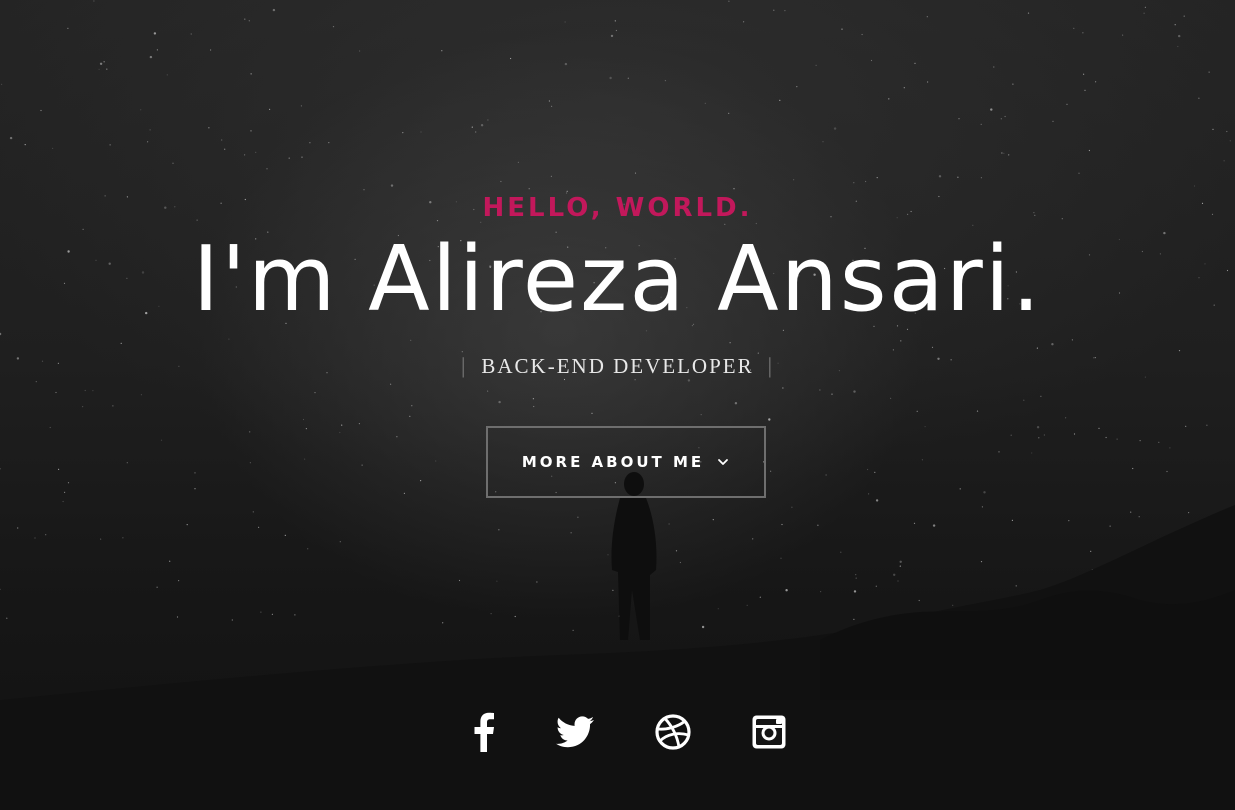  Describe the element at coordinates (613, 462) in the screenshot. I see `more-about-me-label: MORE ABOUT ME` at that location.